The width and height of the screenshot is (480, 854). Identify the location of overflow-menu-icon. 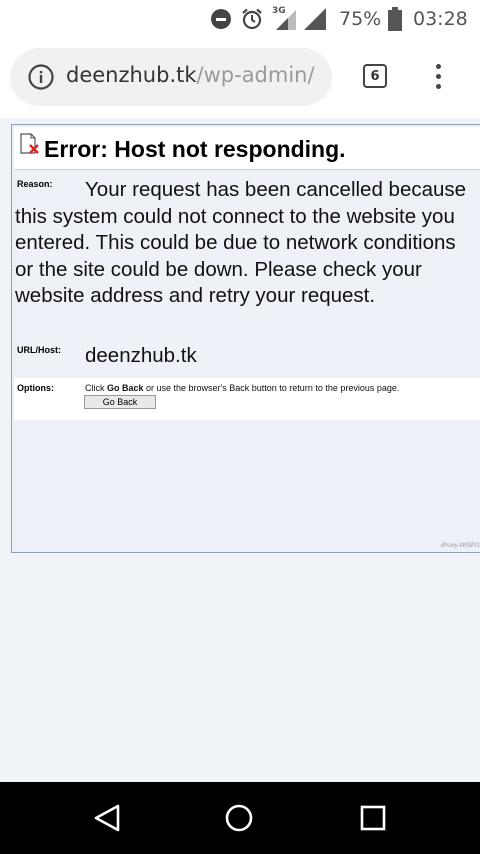
(438, 78).